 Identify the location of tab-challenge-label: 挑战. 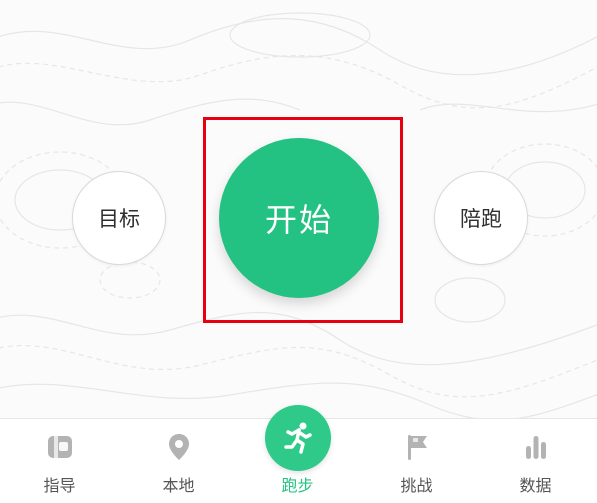
(416, 485).